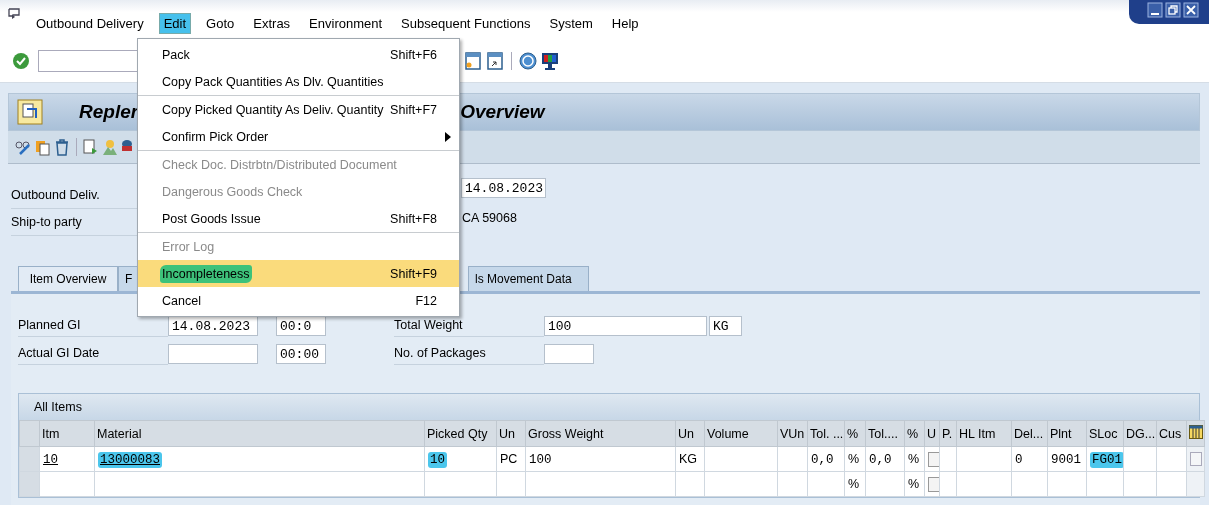 Image resolution: width=1209 pixels, height=505 pixels. I want to click on menu-item: System, so click(571, 23).